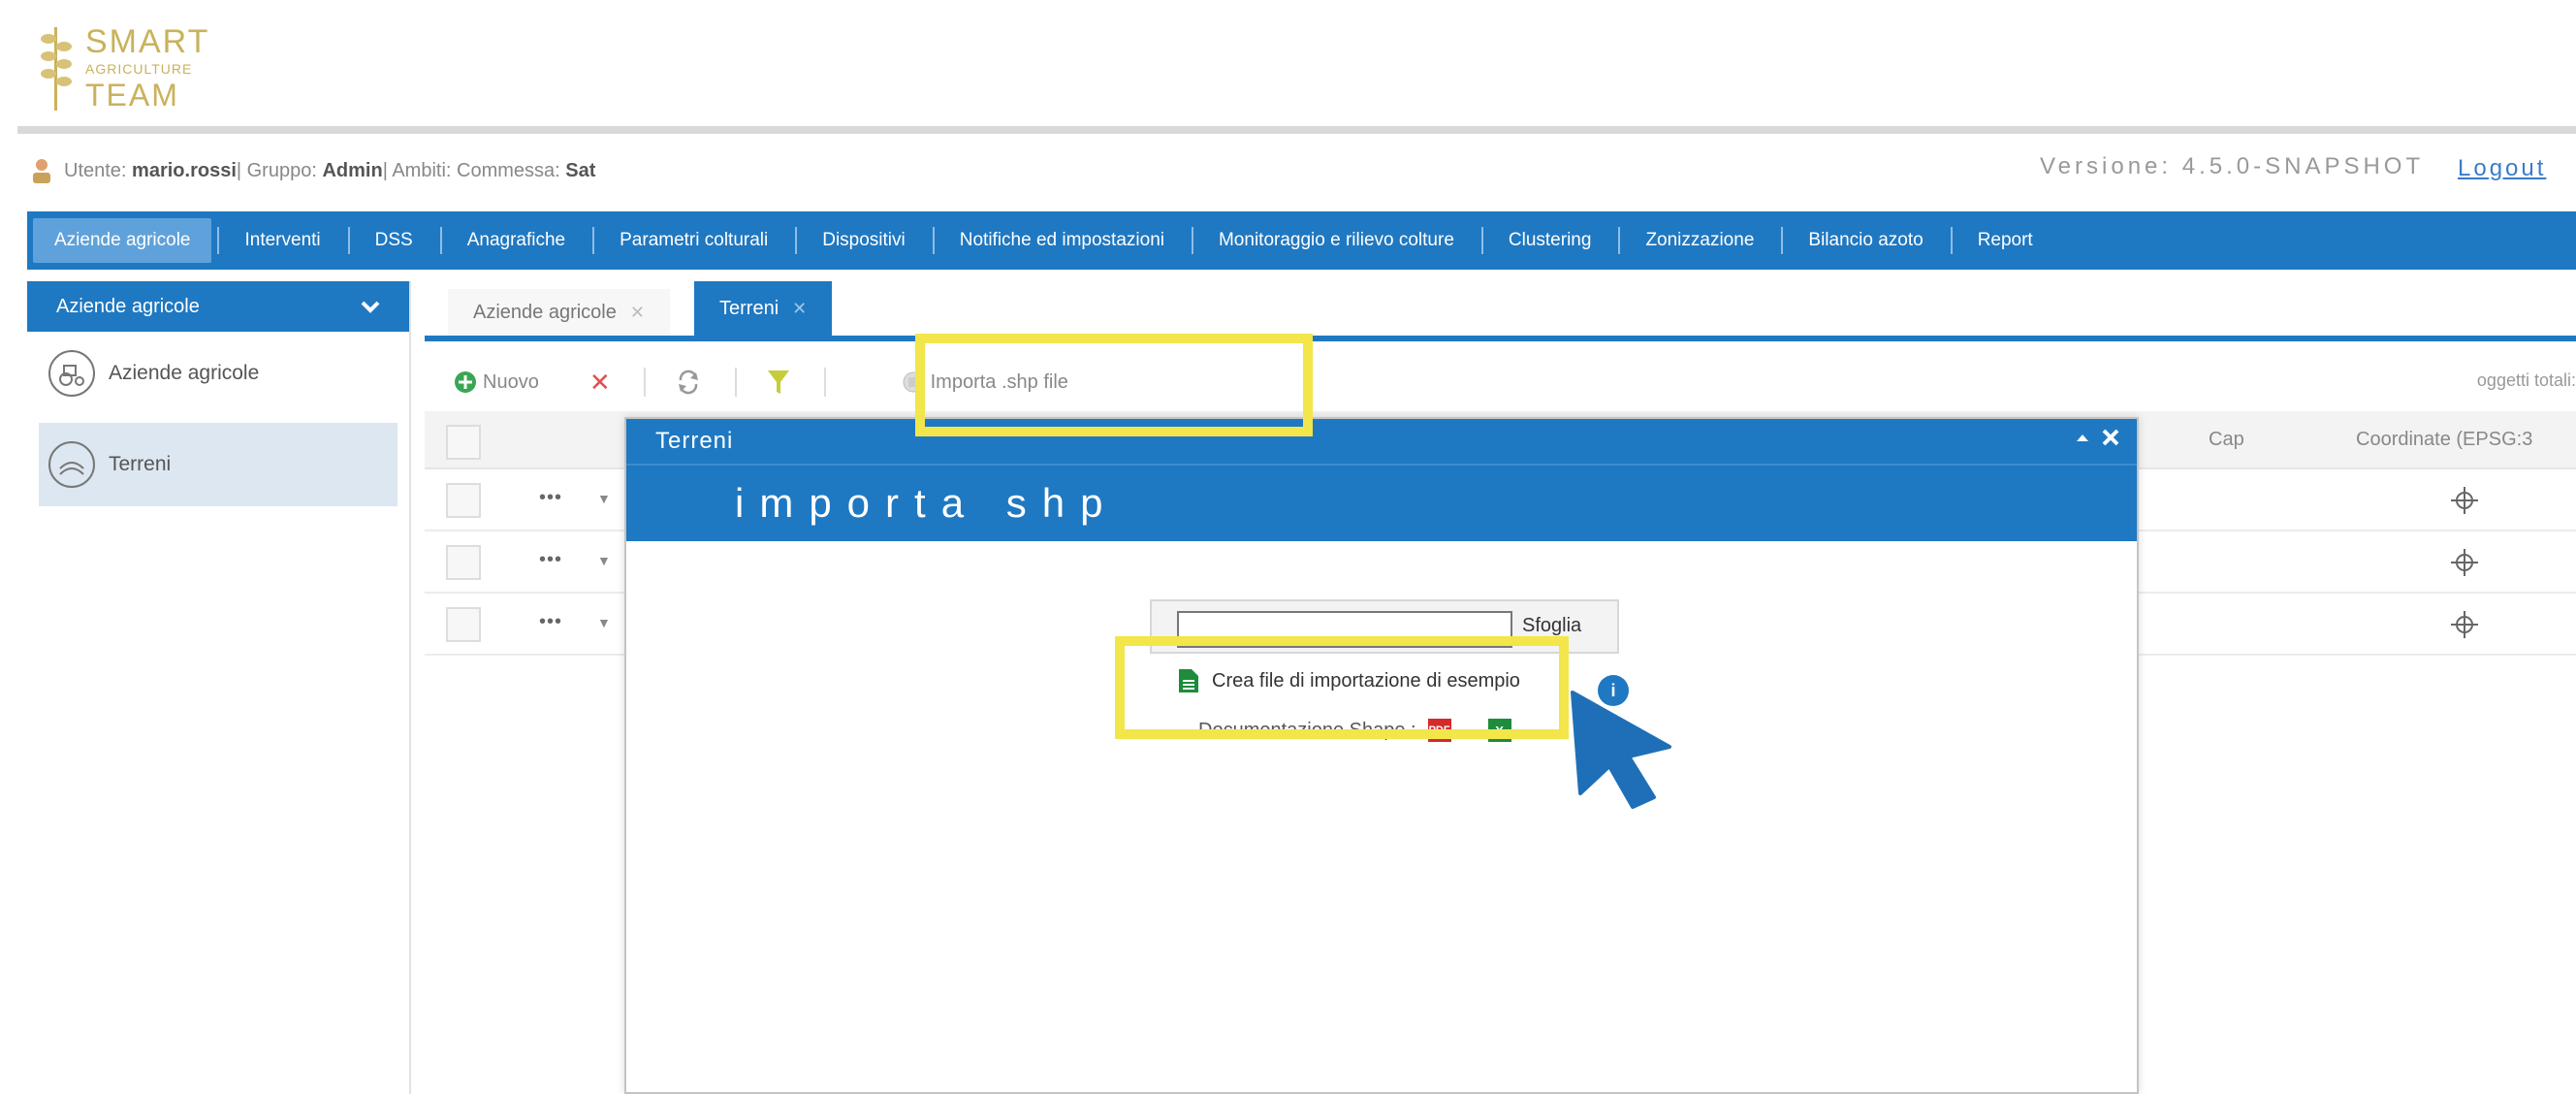 Image resolution: width=2576 pixels, height=1094 pixels. I want to click on column-header-cap: Cap, so click(2226, 440).